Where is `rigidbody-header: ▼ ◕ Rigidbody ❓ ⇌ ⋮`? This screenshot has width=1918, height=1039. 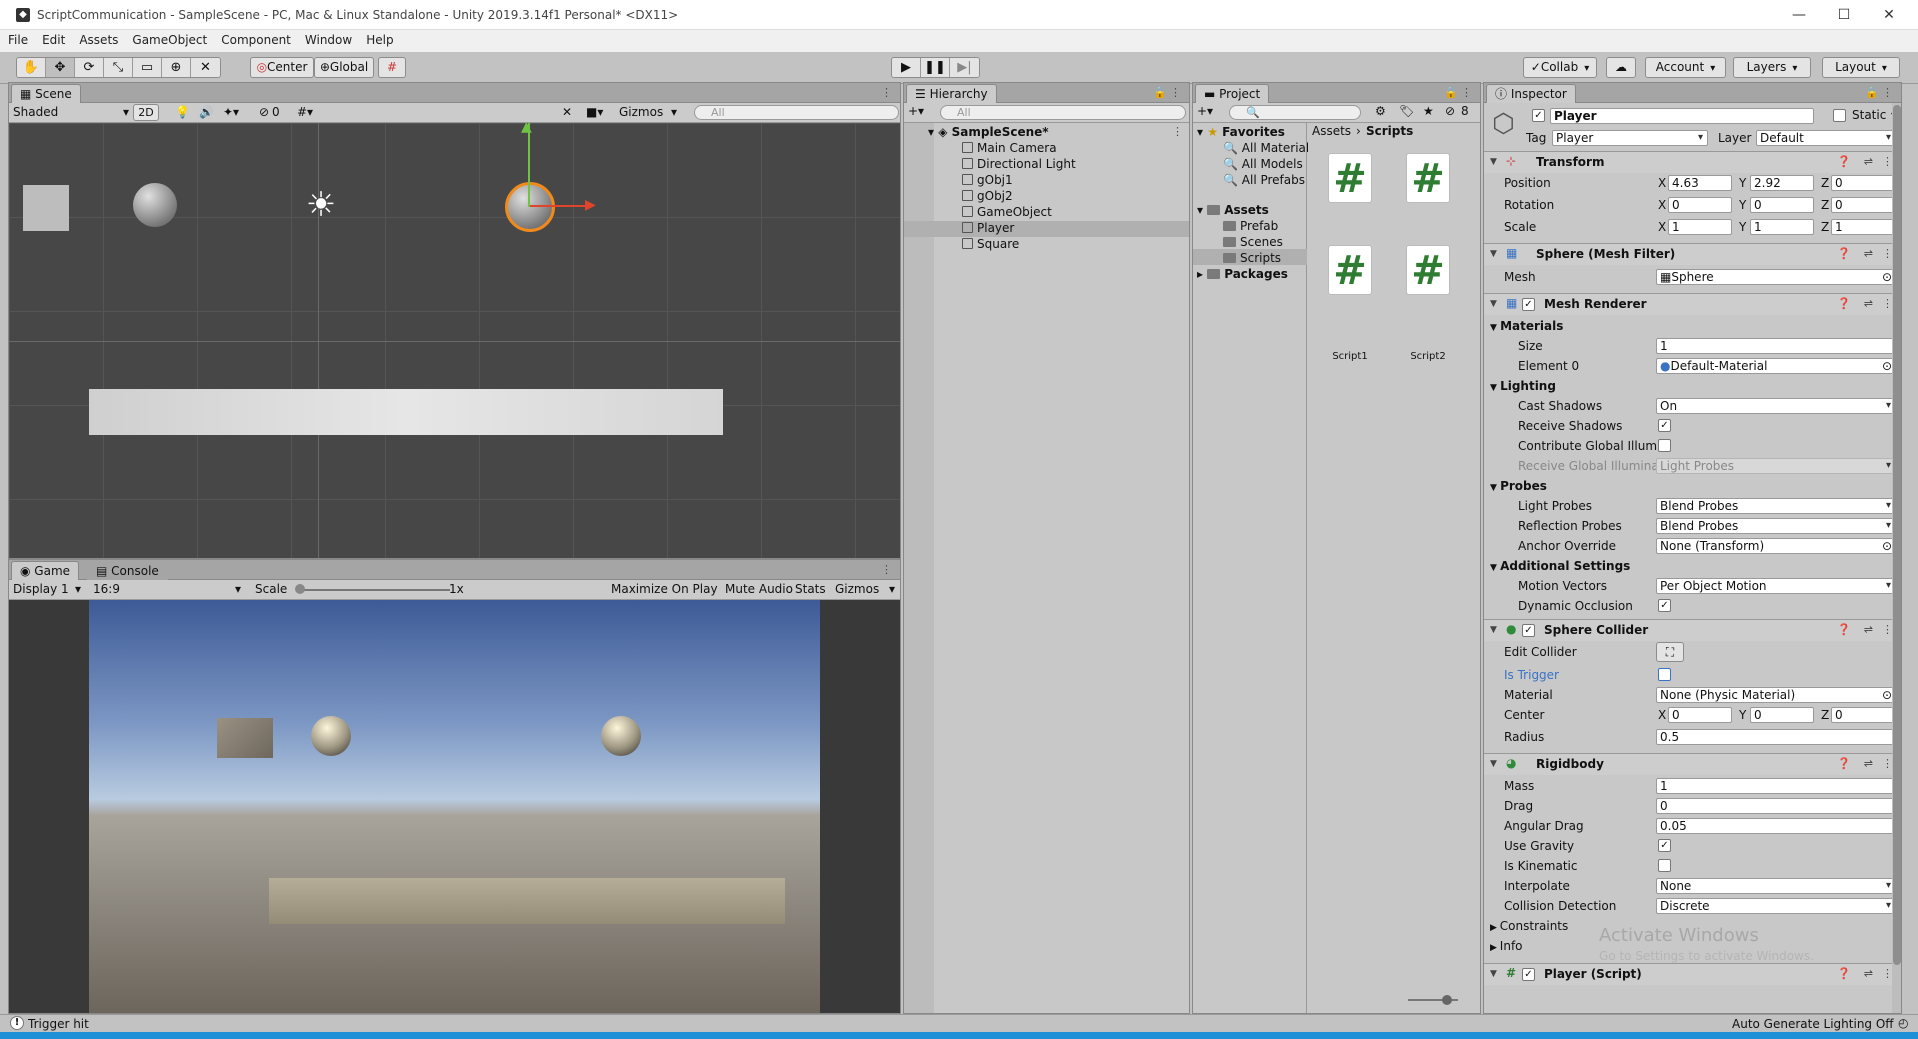 rigidbody-header: ▼ ◕ Rigidbody ❓ ⇌ ⋮ is located at coordinates (1692, 764).